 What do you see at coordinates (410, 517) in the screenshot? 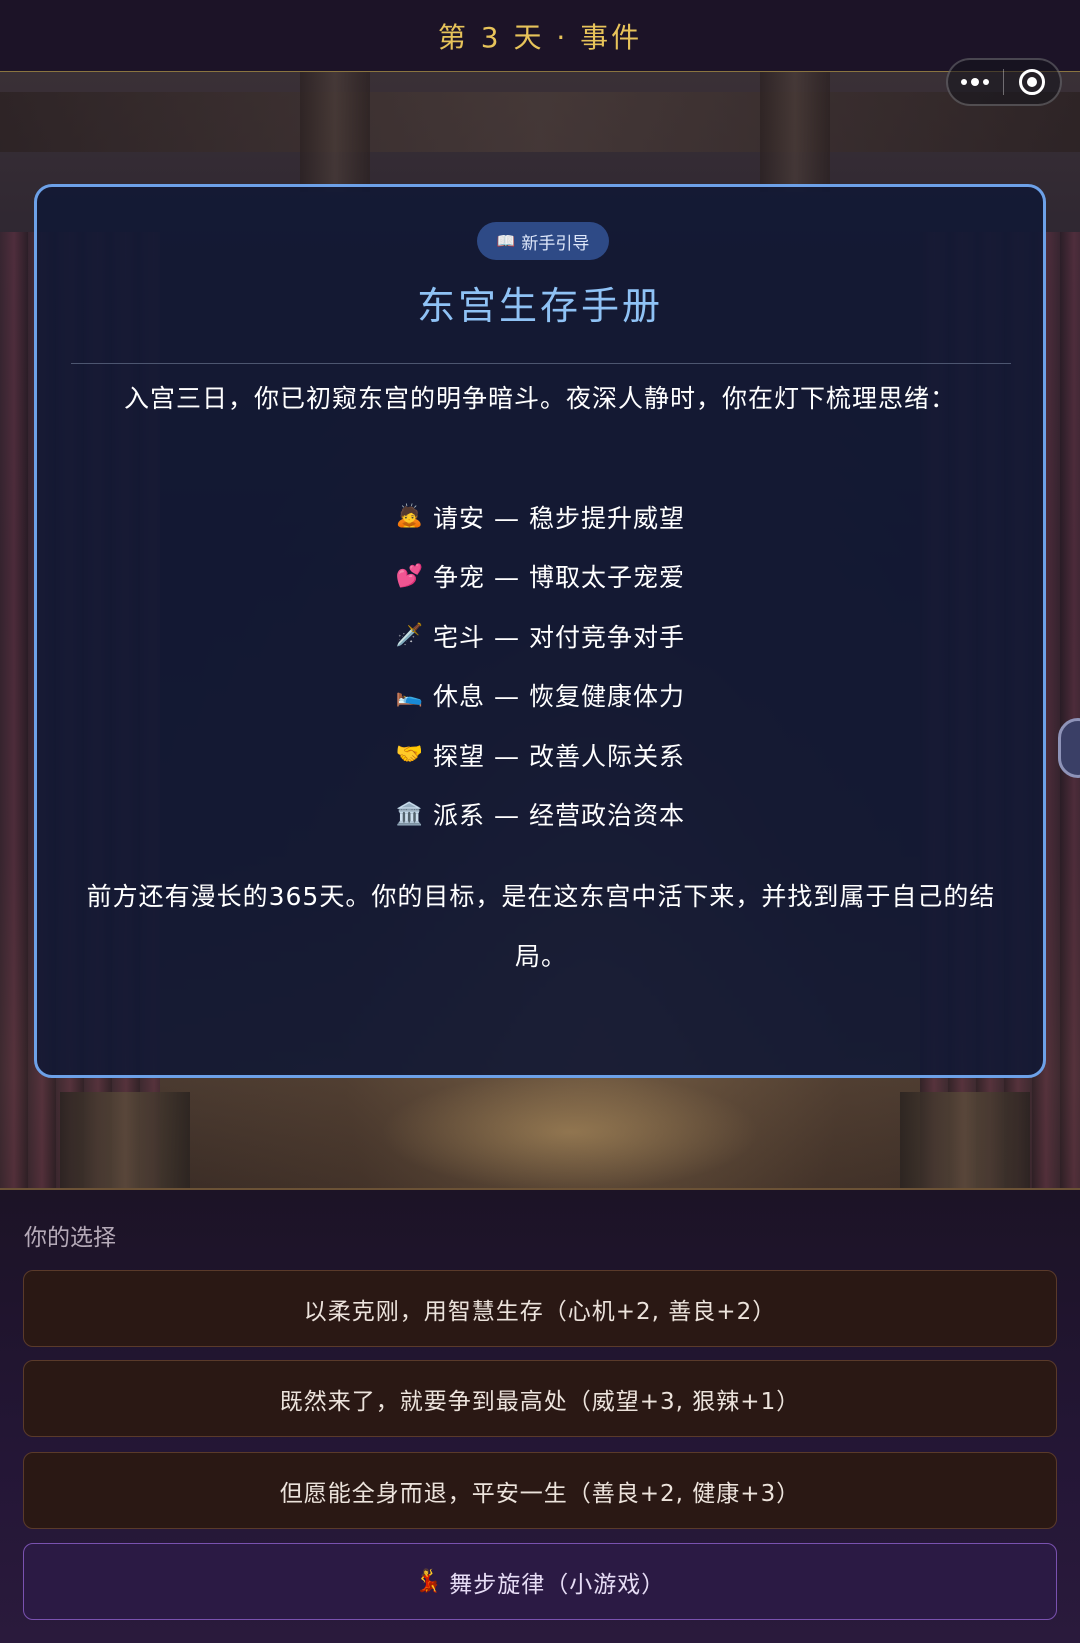
I see `bowing-person-icon: 🙇` at bounding box center [410, 517].